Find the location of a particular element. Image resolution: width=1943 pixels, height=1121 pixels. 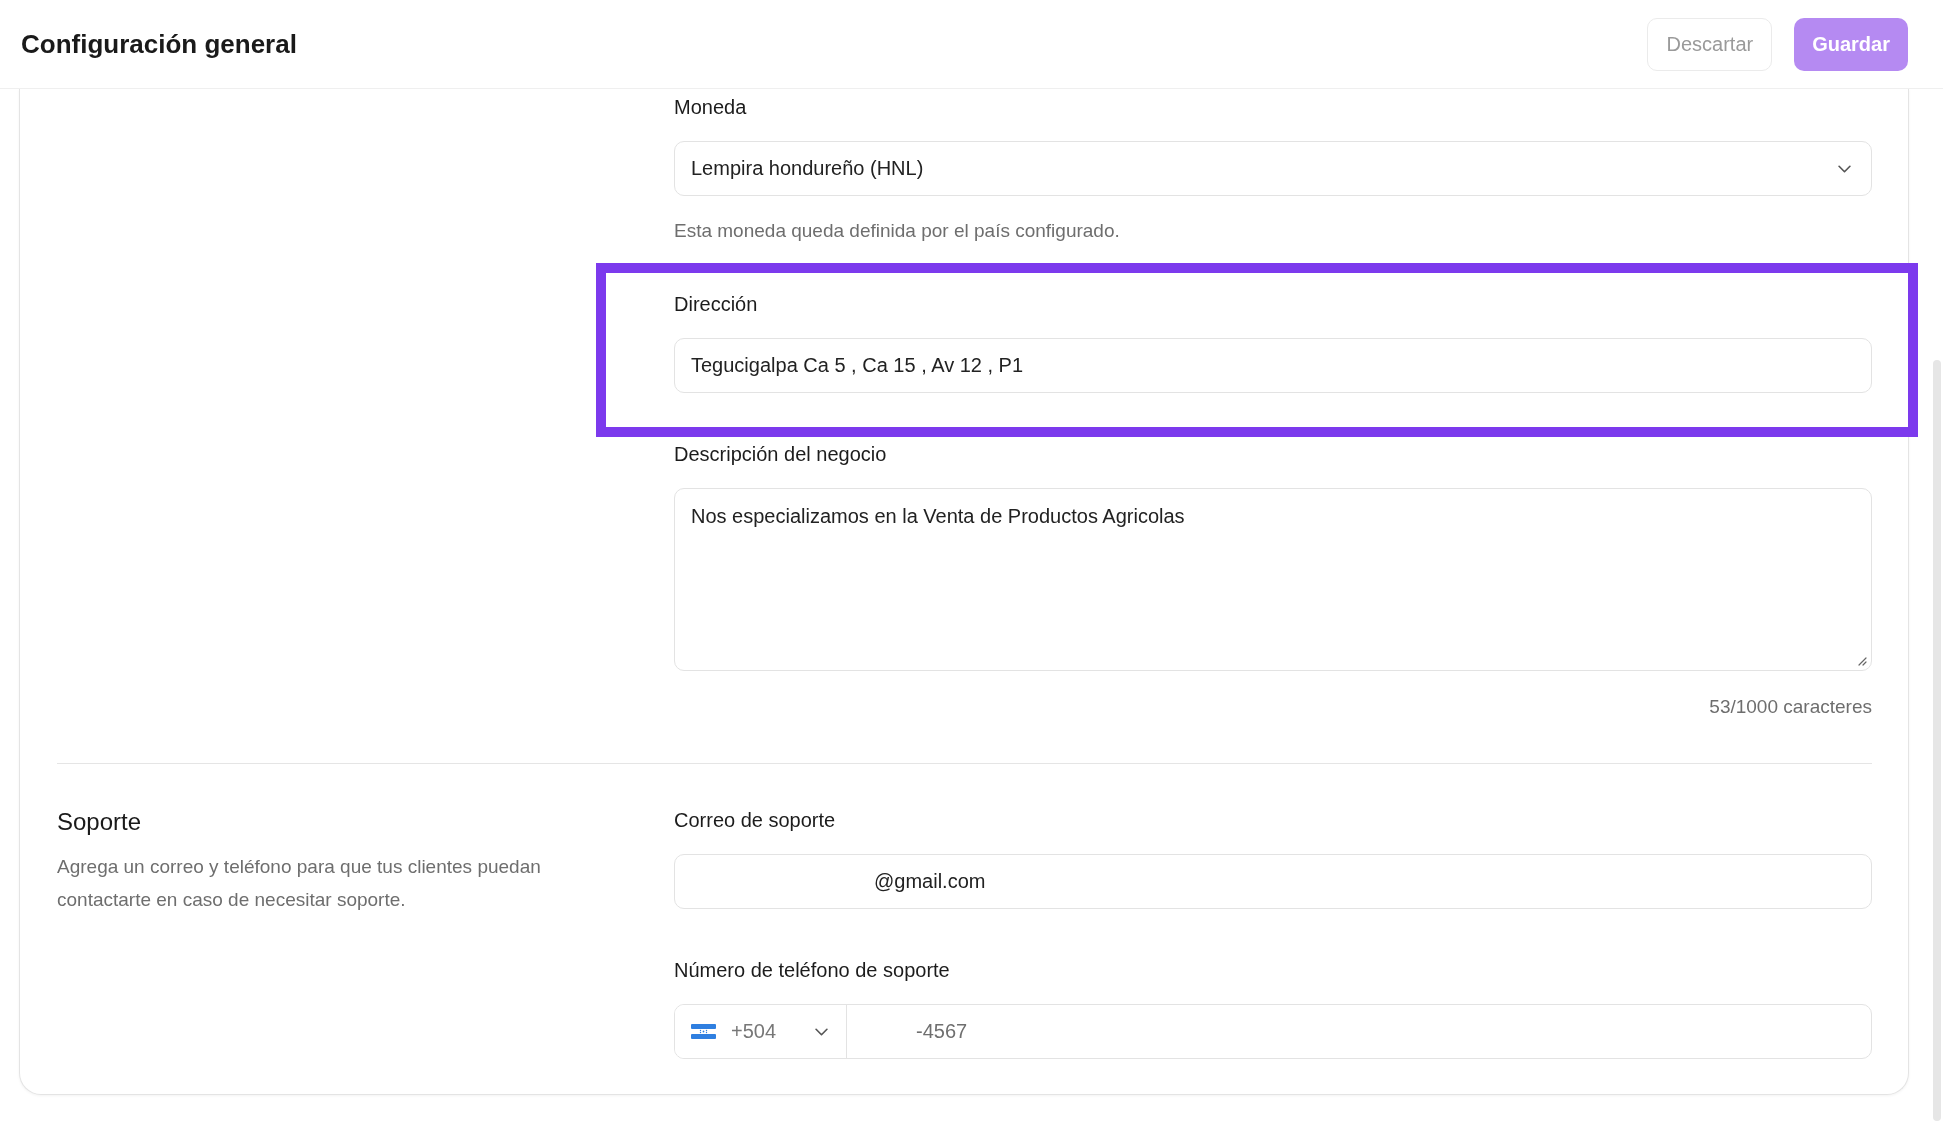

page-title: Configuración general is located at coordinates (159, 44).